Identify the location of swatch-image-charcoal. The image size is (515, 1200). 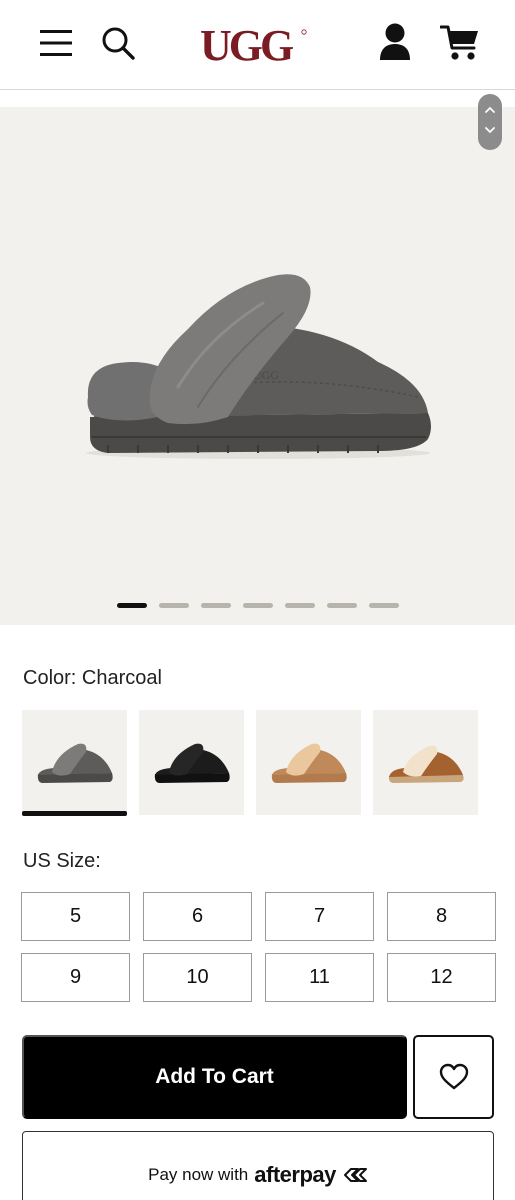
(75, 763).